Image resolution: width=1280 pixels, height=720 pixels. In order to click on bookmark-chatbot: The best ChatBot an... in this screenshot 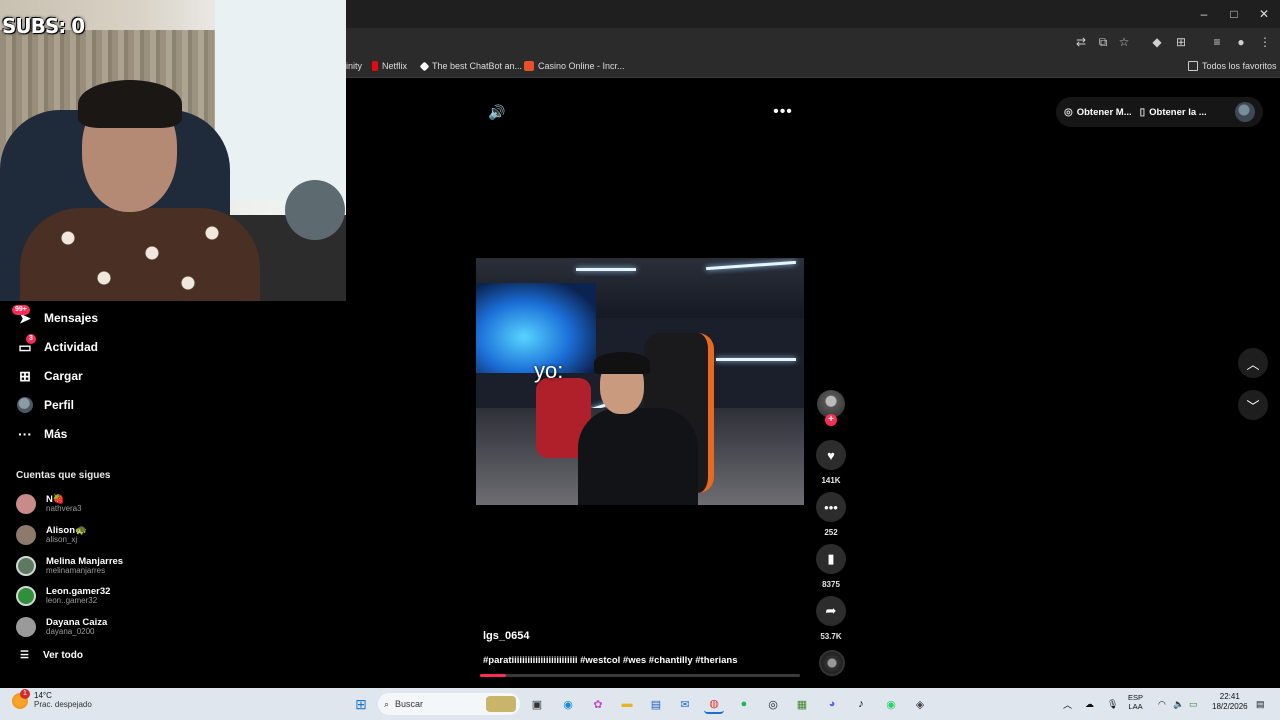, I will do `click(470, 66)`.